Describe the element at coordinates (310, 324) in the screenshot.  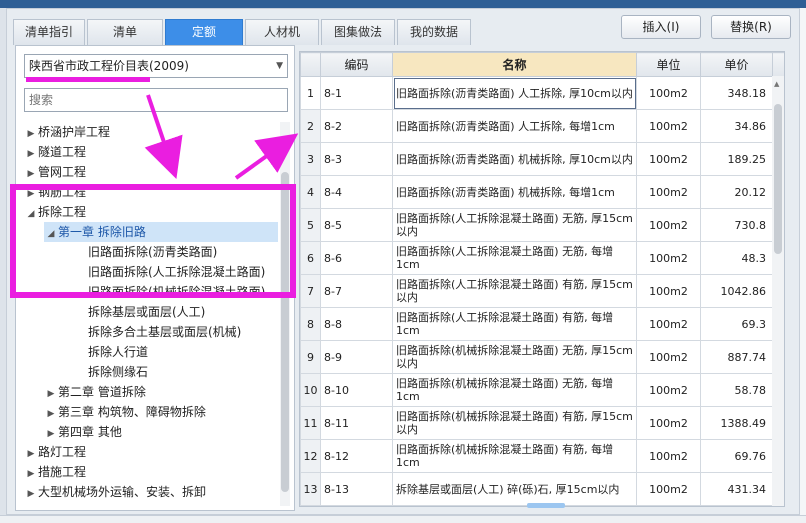
I see `row-number-cell: 8` at that location.